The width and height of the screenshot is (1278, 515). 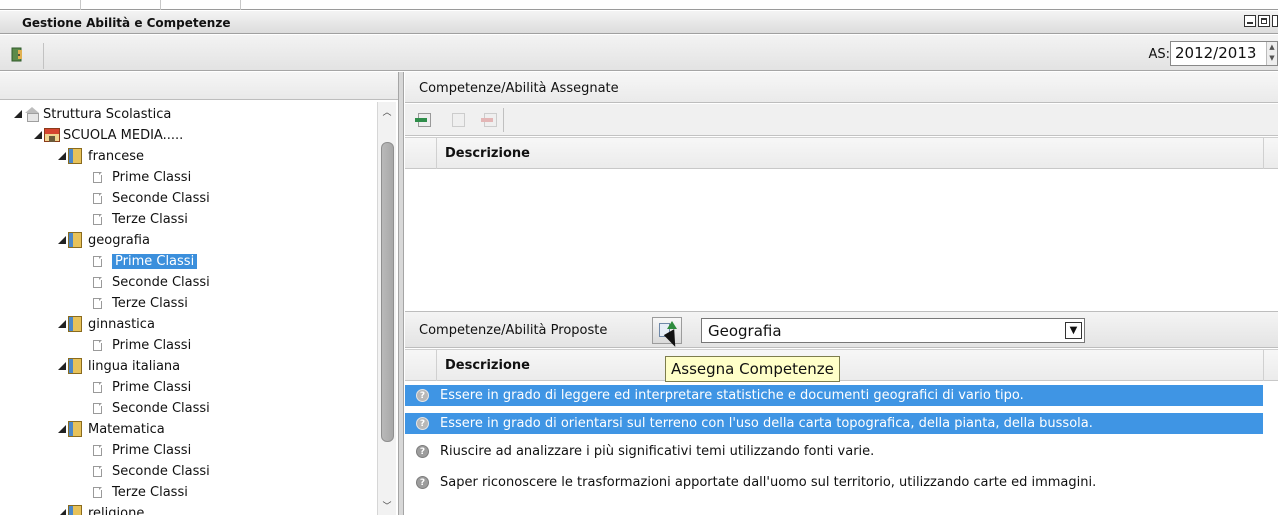 I want to click on maximize-icon, so click(x=1264, y=21).